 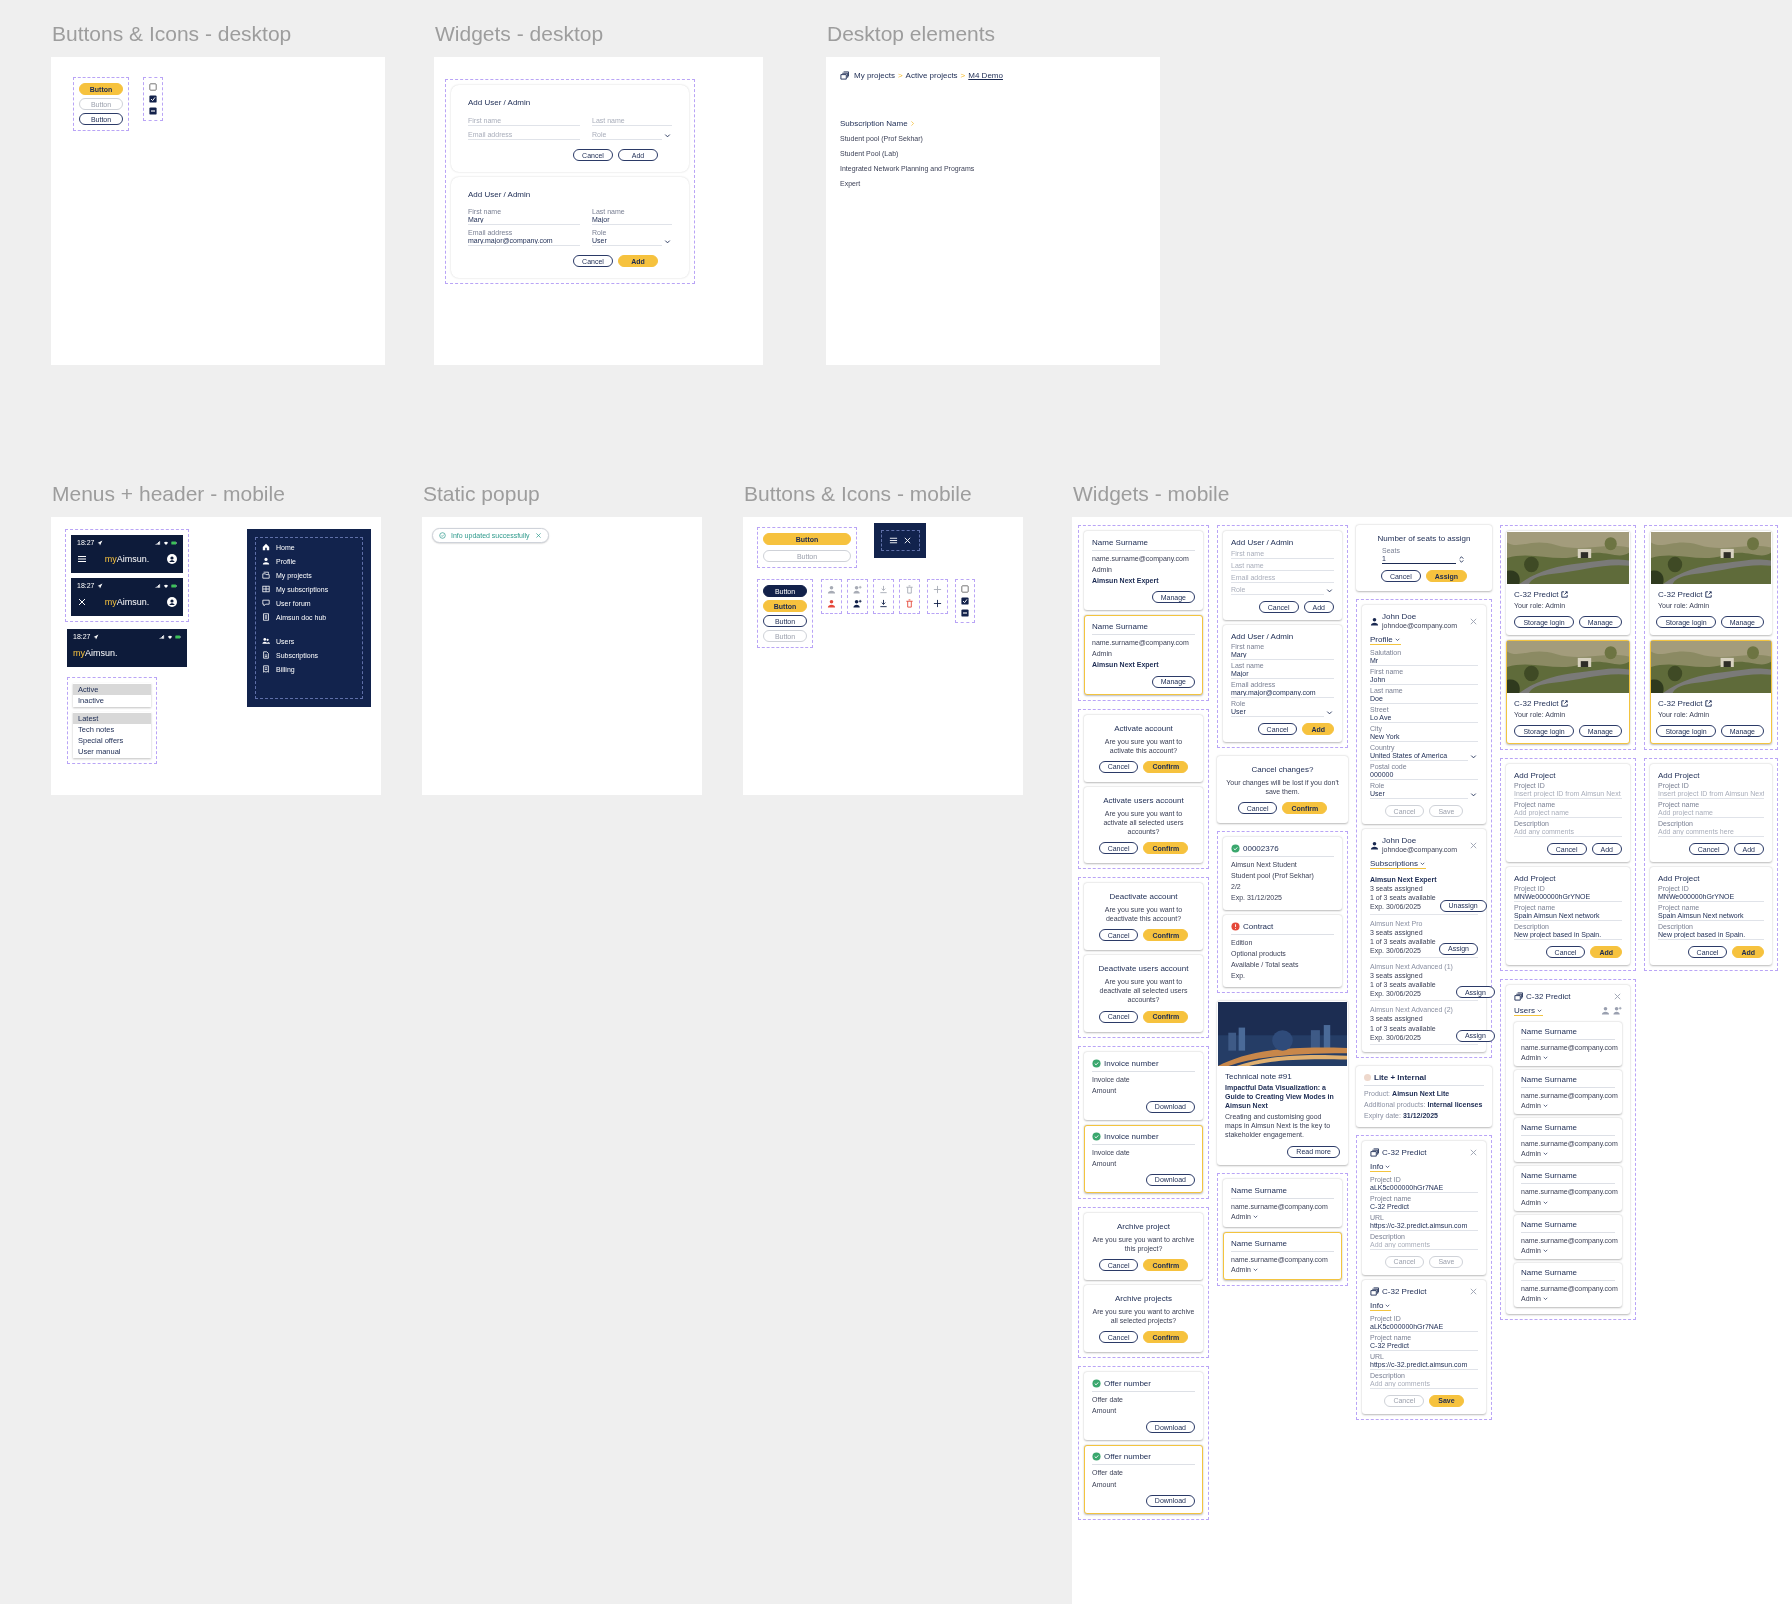 I want to click on artboard-title: Static popup, so click(x=481, y=493).